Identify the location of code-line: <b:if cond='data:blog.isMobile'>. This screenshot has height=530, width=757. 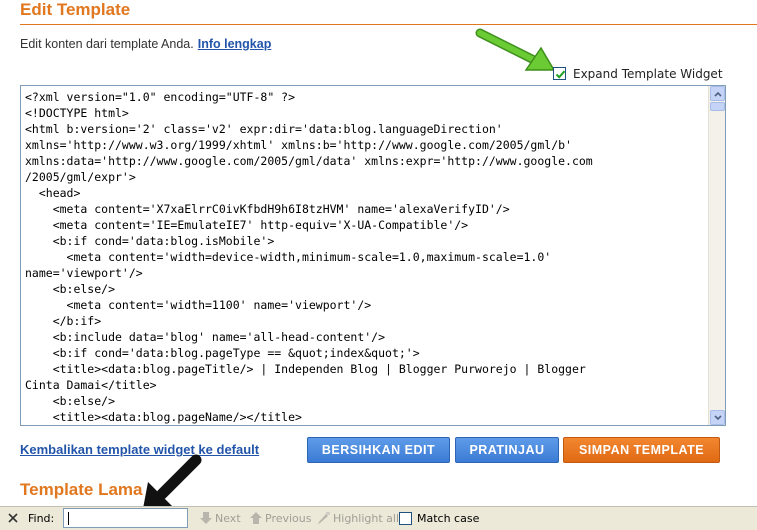
(150, 241).